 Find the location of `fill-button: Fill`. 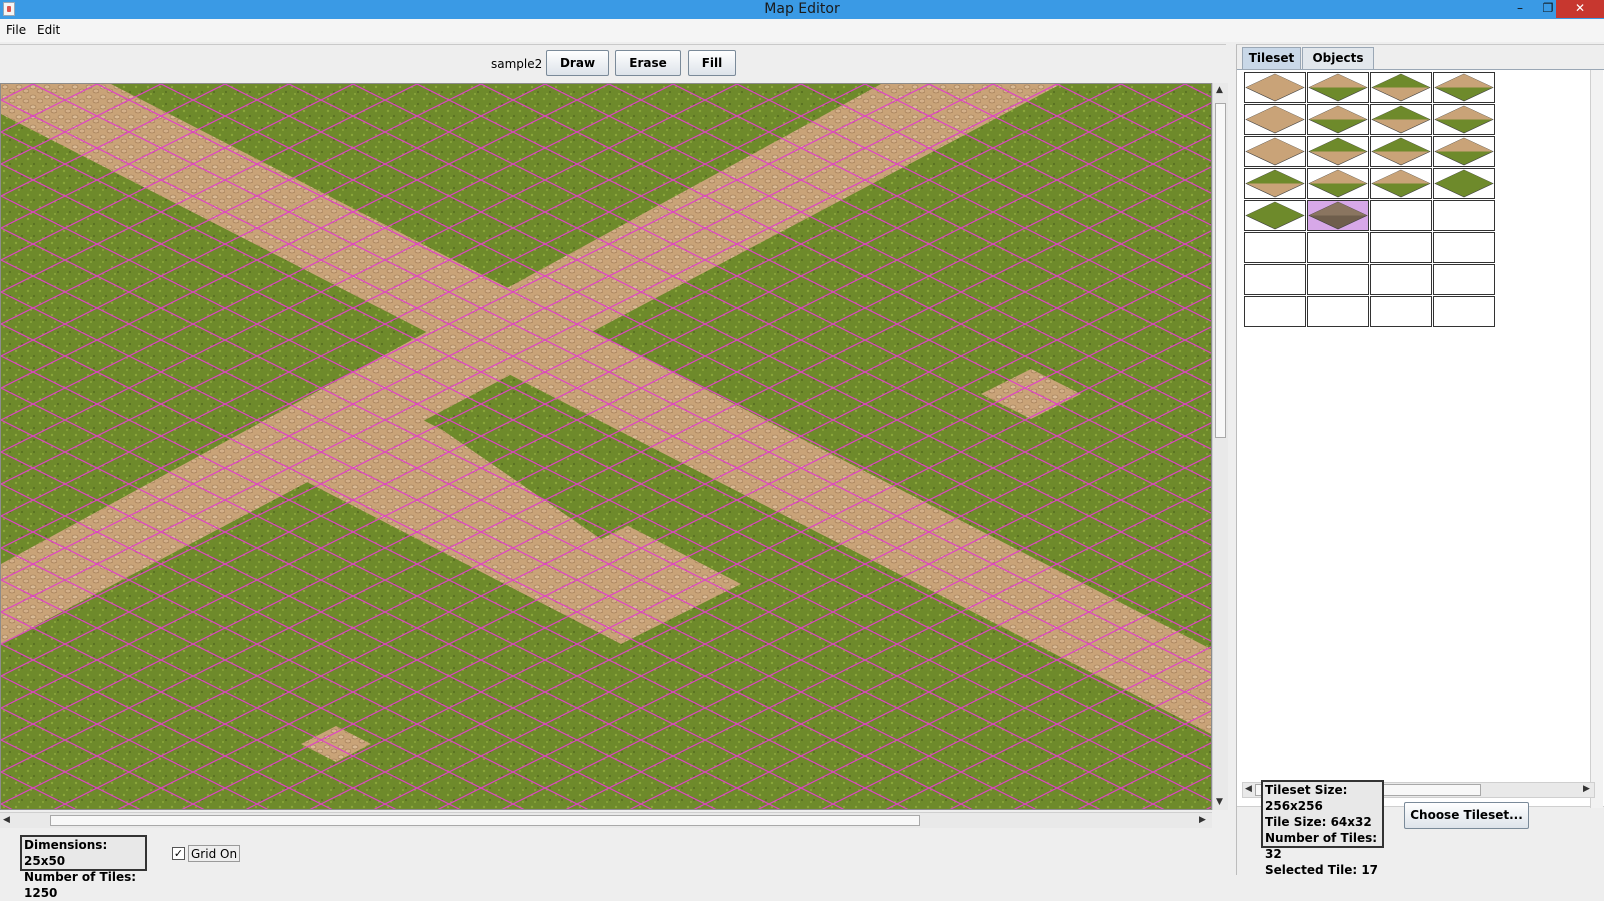

fill-button: Fill is located at coordinates (712, 63).